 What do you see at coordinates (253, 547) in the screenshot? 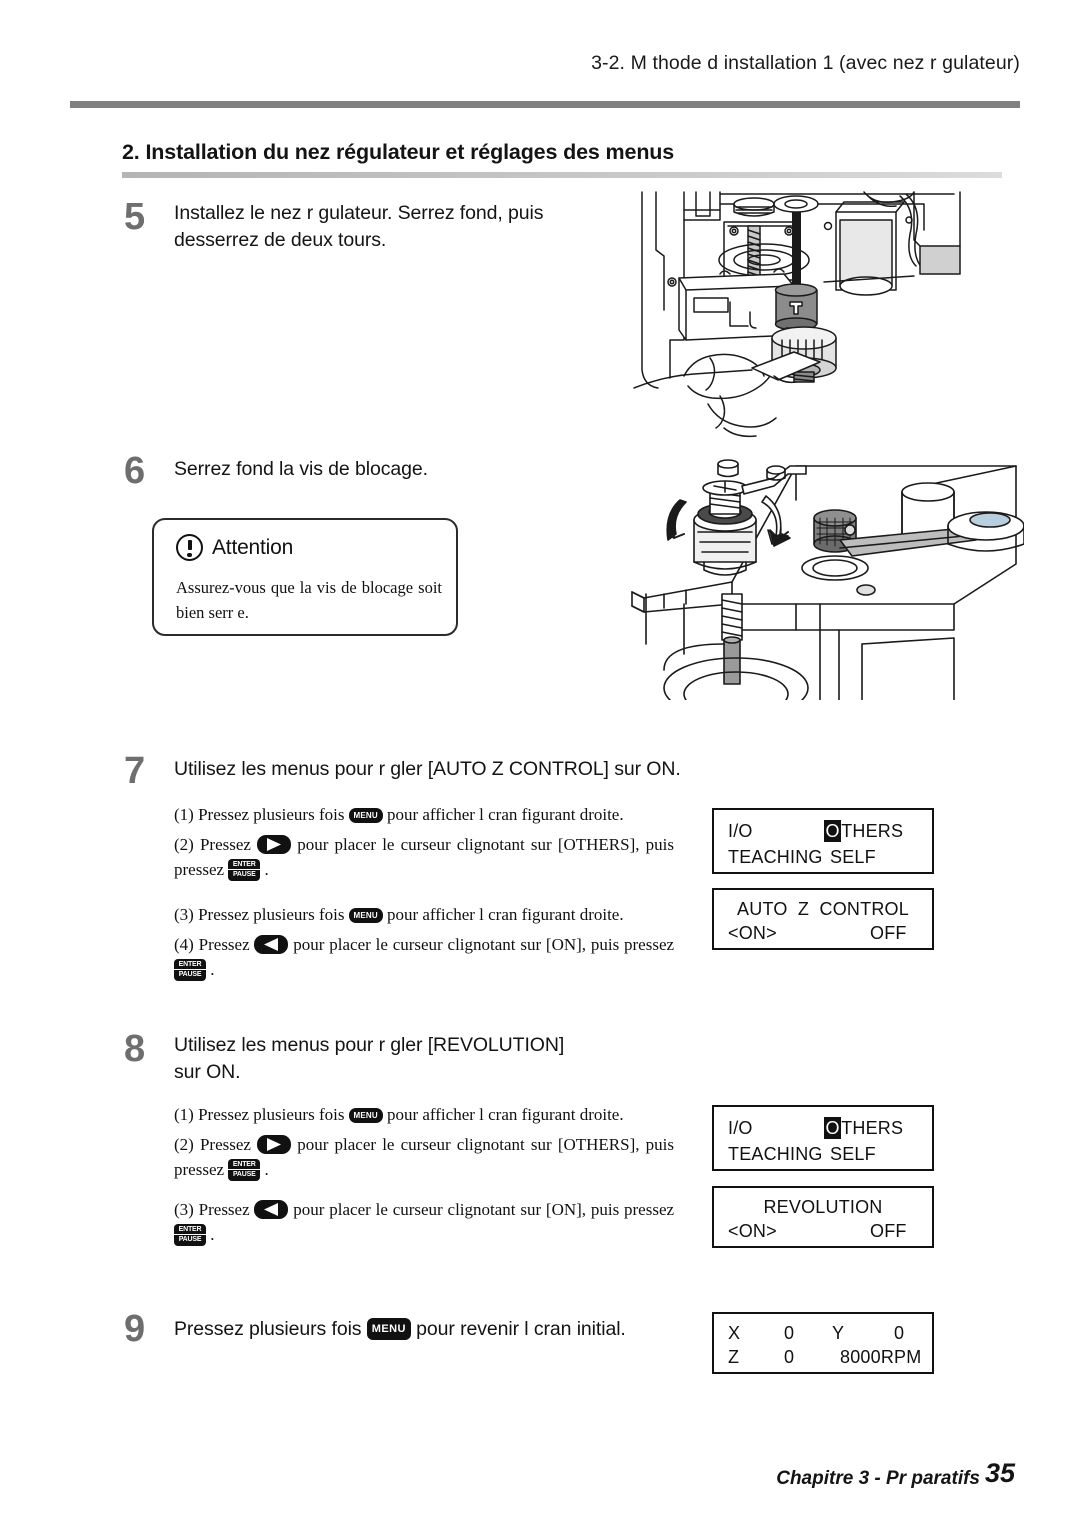
I see `attention-title: Attention` at bounding box center [253, 547].